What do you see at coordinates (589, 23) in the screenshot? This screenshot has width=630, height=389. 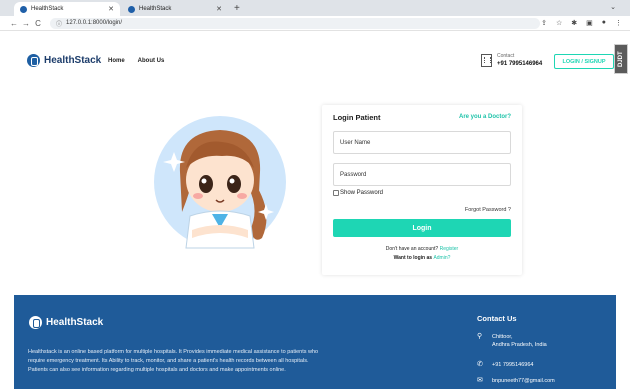 I see `side-panel-icon: ▣` at bounding box center [589, 23].